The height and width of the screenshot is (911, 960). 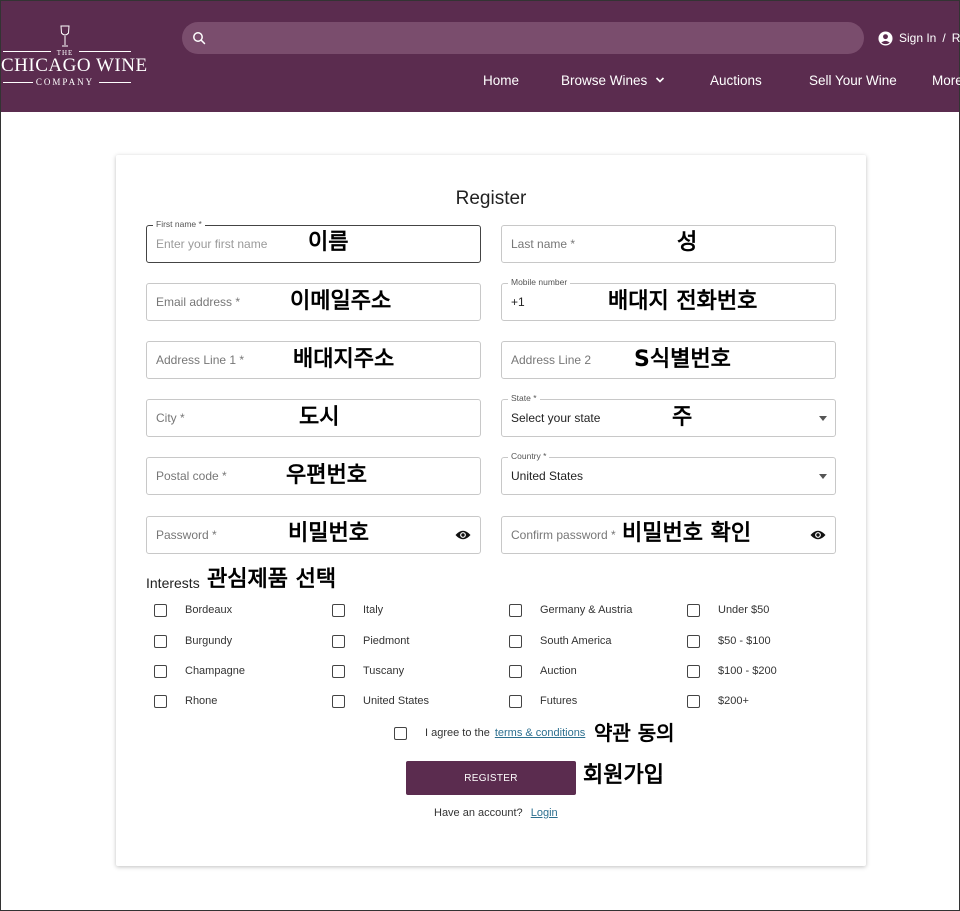 What do you see at coordinates (491, 778) in the screenshot?
I see `register-button: REGISTER` at bounding box center [491, 778].